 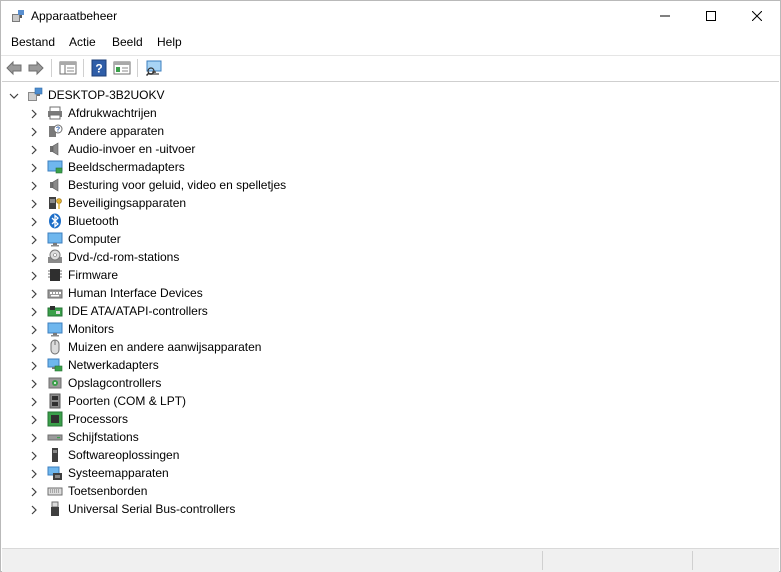 What do you see at coordinates (55, 419) in the screenshot?
I see `processor-icon` at bounding box center [55, 419].